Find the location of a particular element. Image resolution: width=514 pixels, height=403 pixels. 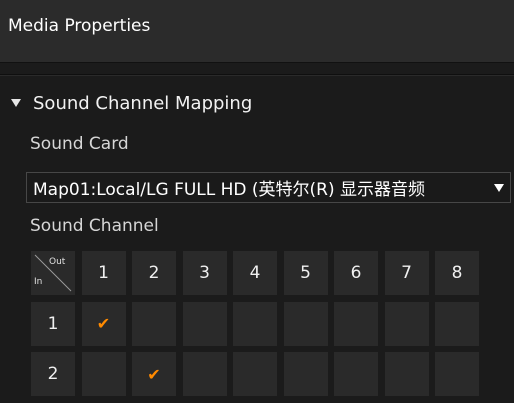

out-channel-header-4: 4 is located at coordinates (255, 273).